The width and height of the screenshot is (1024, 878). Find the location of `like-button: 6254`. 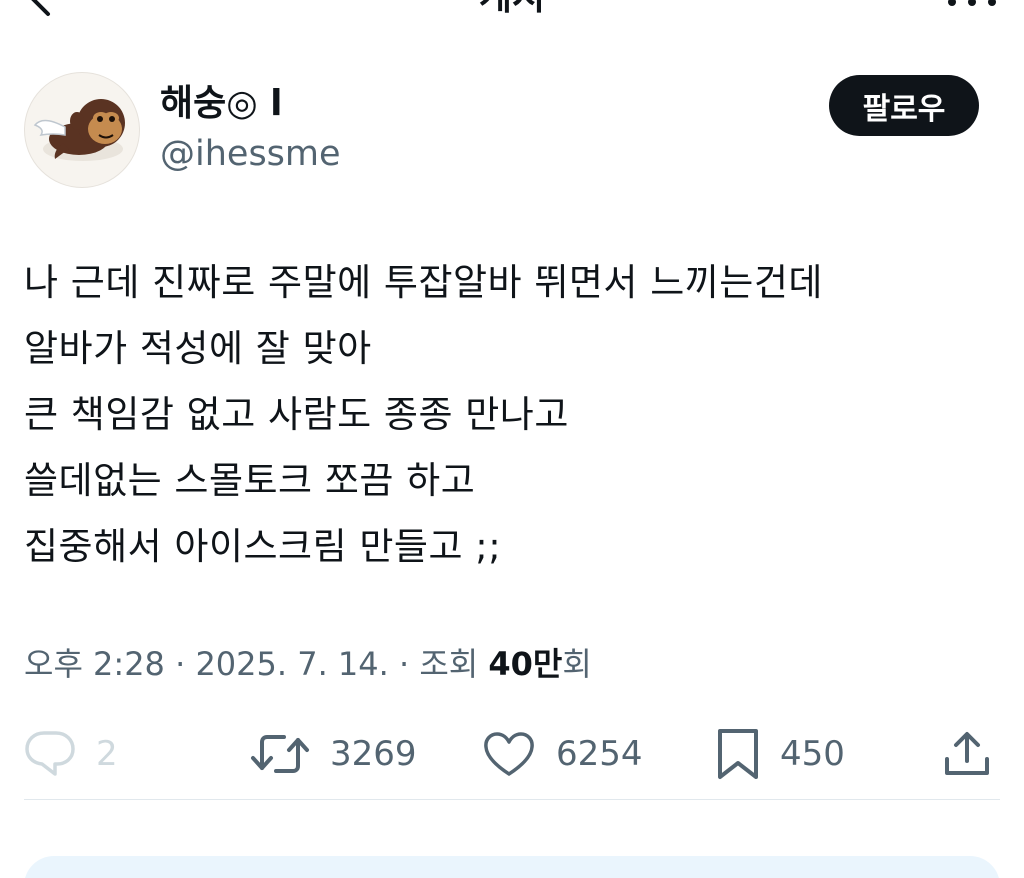

like-button: 6254 is located at coordinates (562, 754).